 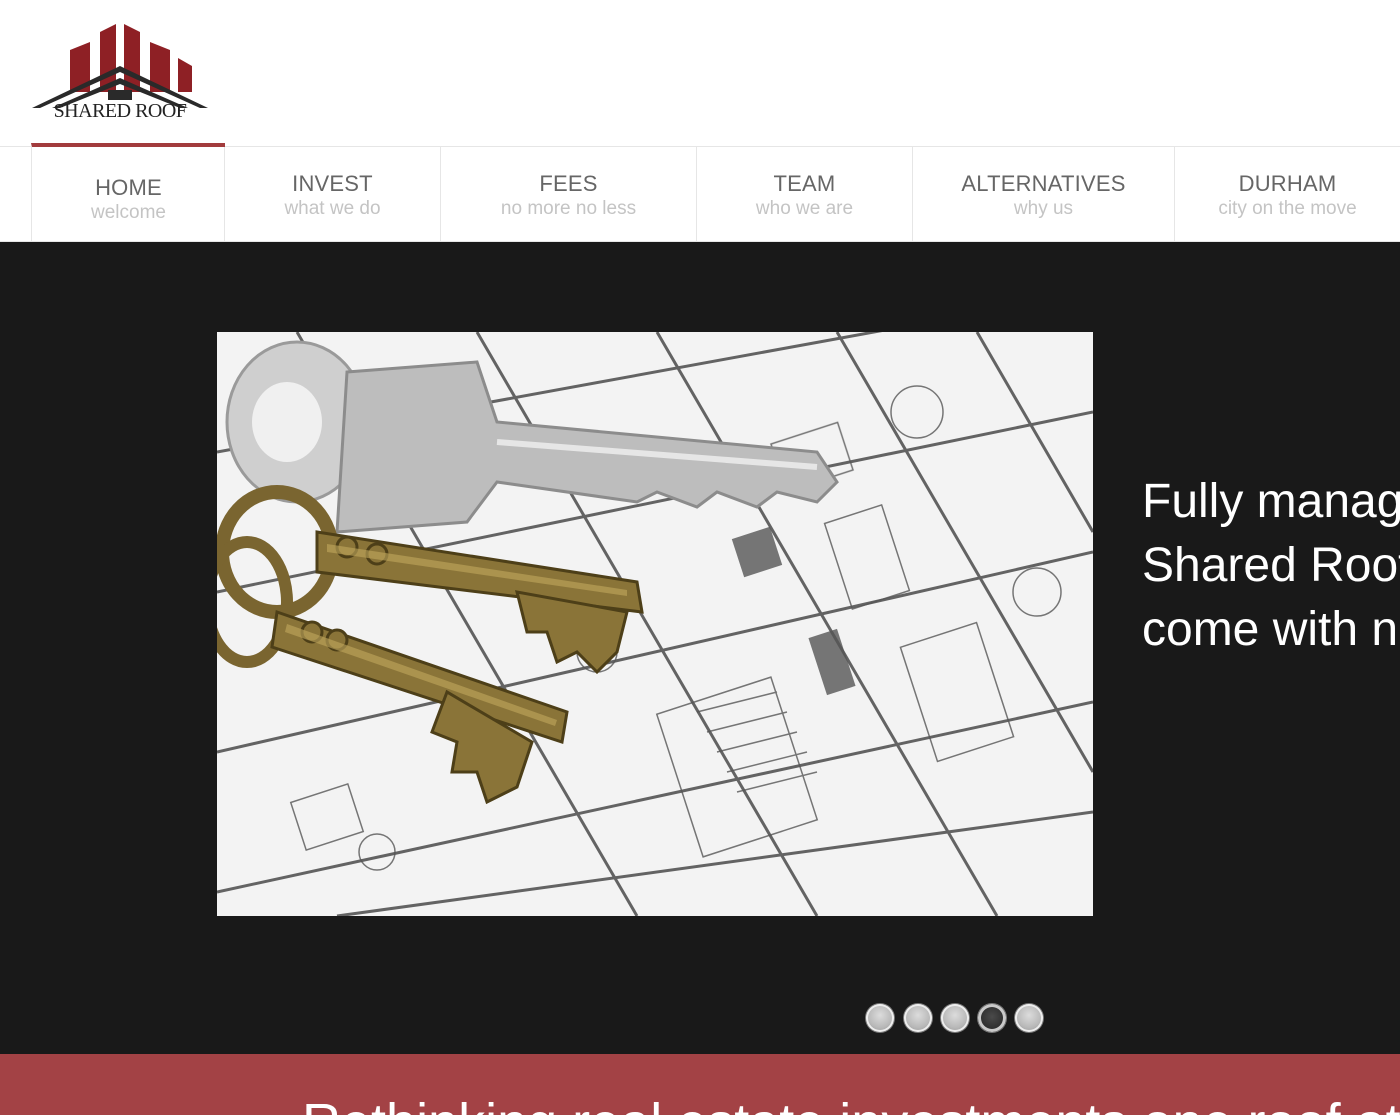 I want to click on site-header: SHARED ROOF, so click(x=700, y=73).